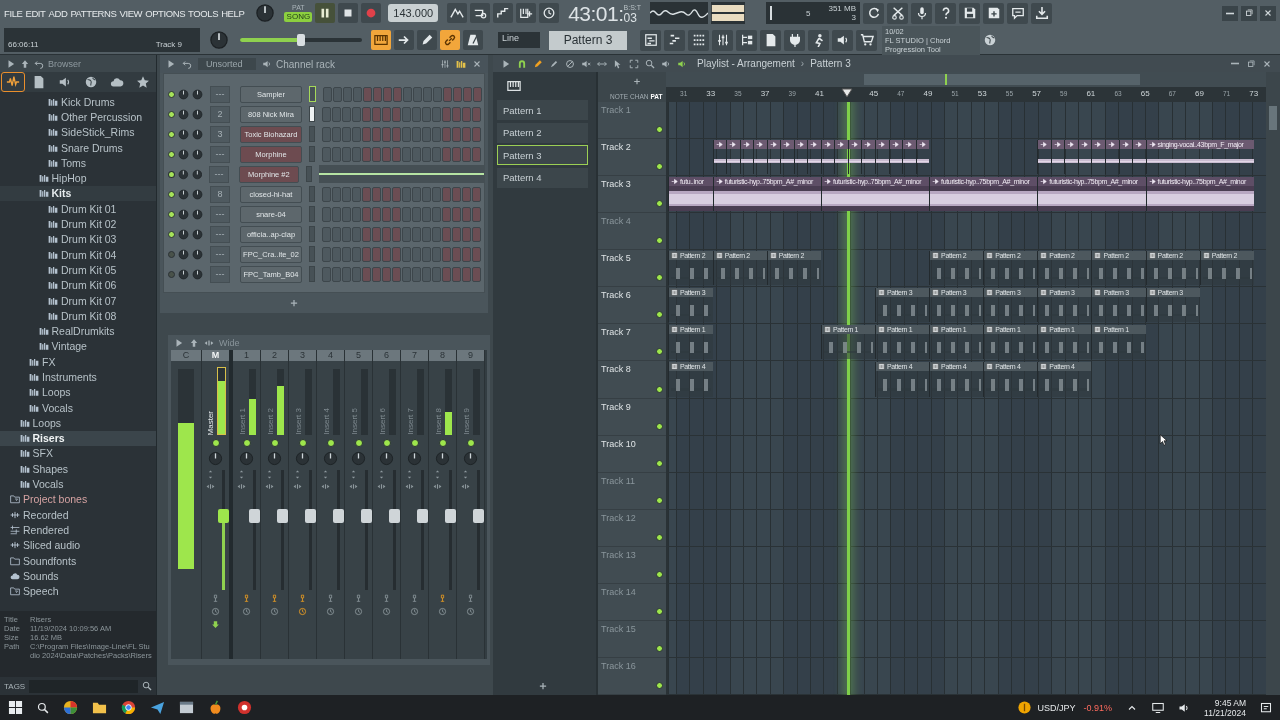 This screenshot has height=720, width=1280. What do you see at coordinates (186, 355) in the screenshot?
I see `strip-number: C` at bounding box center [186, 355].